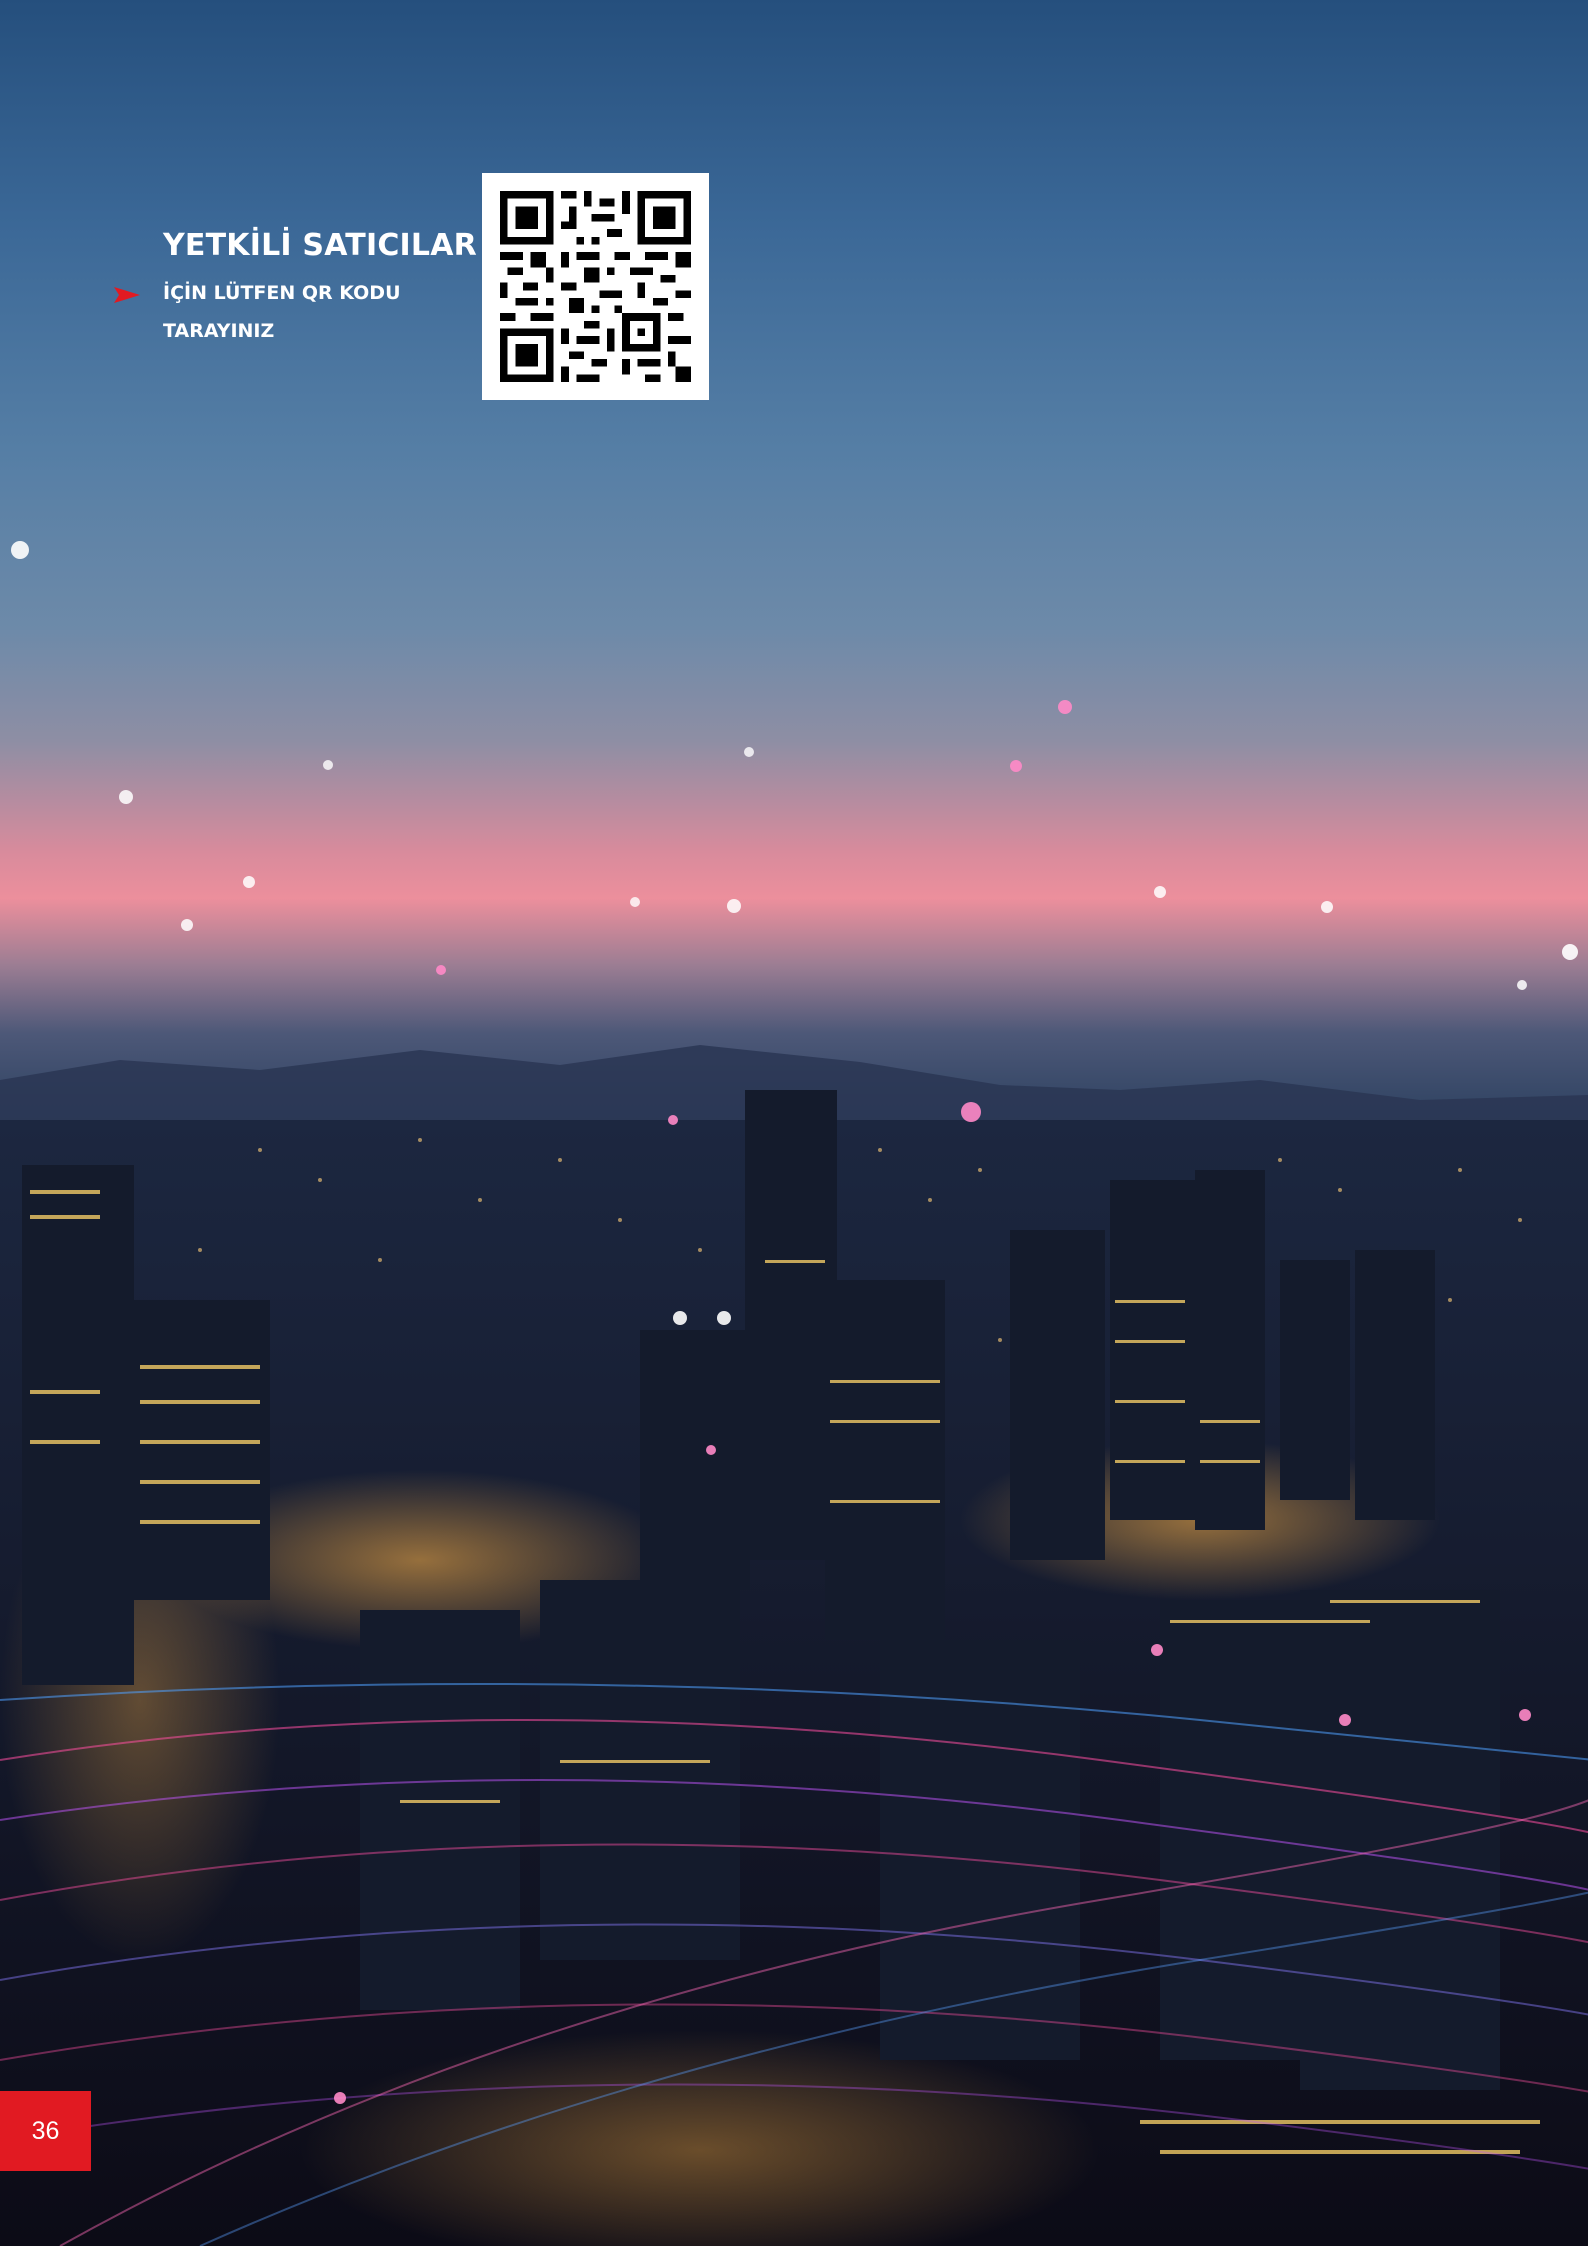  Describe the element at coordinates (320, 245) in the screenshot. I see `page-title: YETKİLİ SATICILAR` at that location.